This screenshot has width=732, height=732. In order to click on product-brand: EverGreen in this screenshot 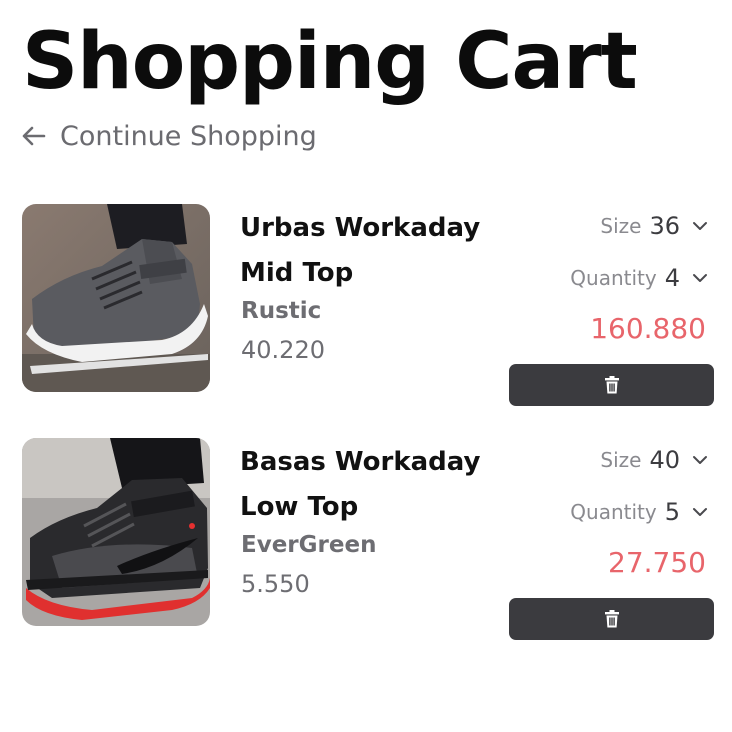, I will do `click(309, 545)`.